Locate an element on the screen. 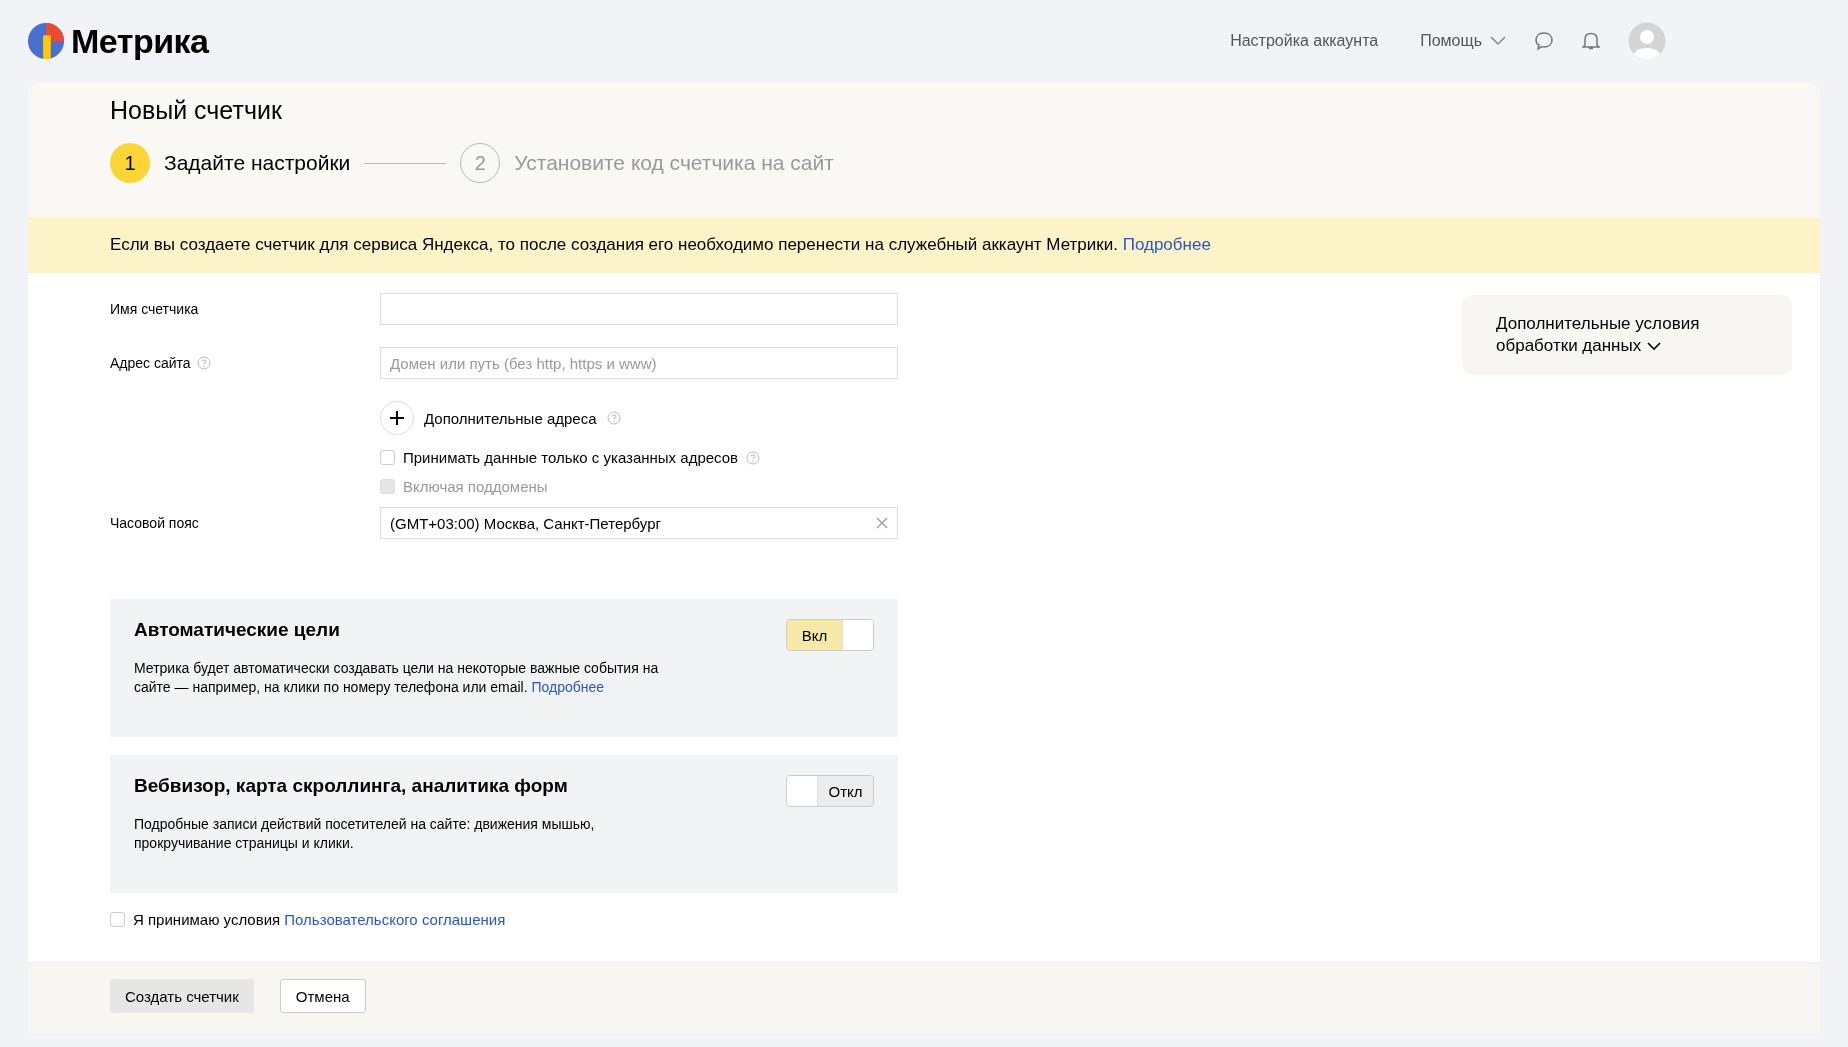 This screenshot has height=1047, width=1848. plus-icon is located at coordinates (397, 418).